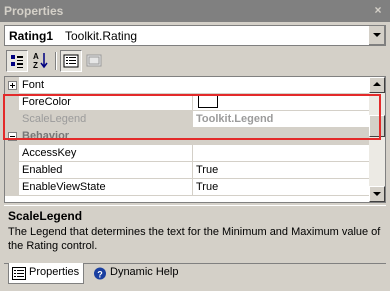  I want to click on property-row-enableviewstate: EnableViewState True, so click(187, 187).